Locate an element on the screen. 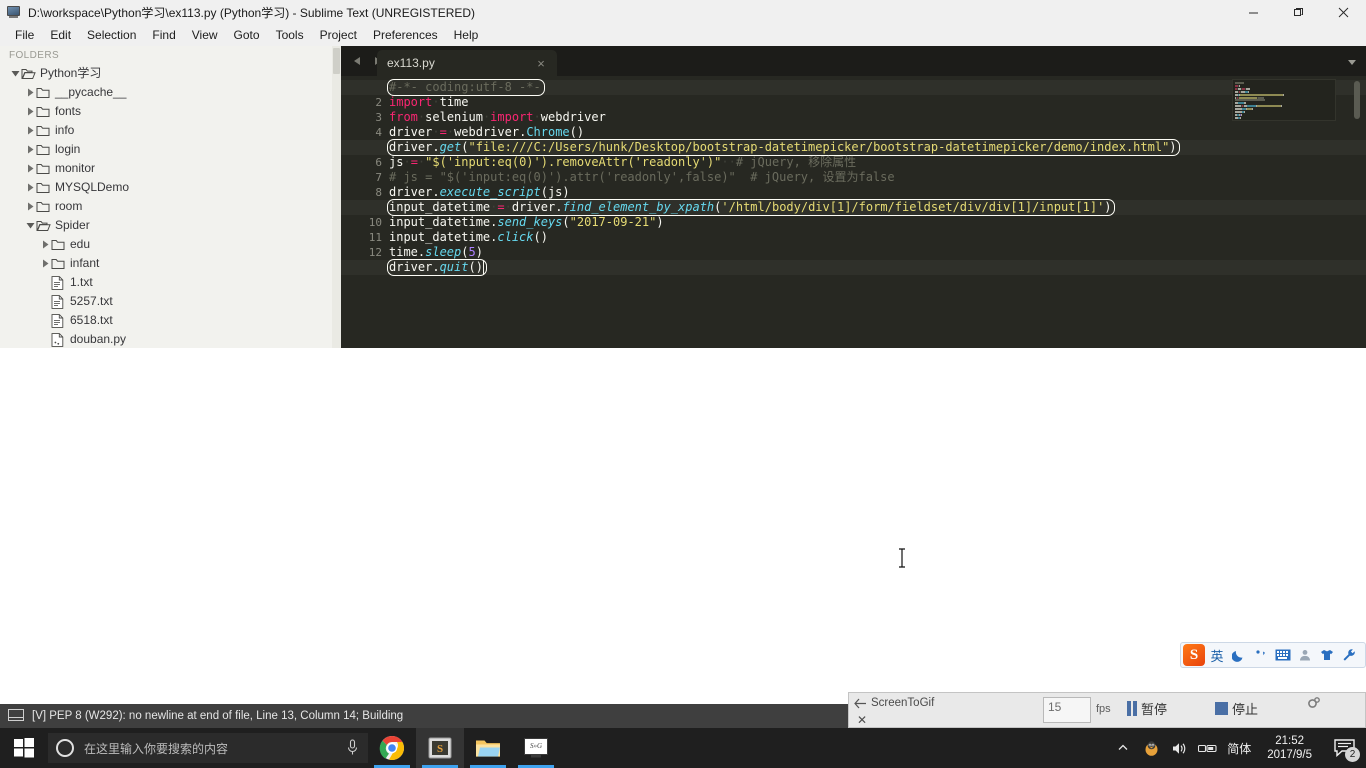 The image size is (1366, 768). windows-start-icon is located at coordinates (24, 748).